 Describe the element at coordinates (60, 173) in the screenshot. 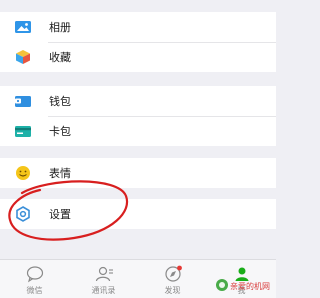

I see `stickers-label: 表情` at that location.